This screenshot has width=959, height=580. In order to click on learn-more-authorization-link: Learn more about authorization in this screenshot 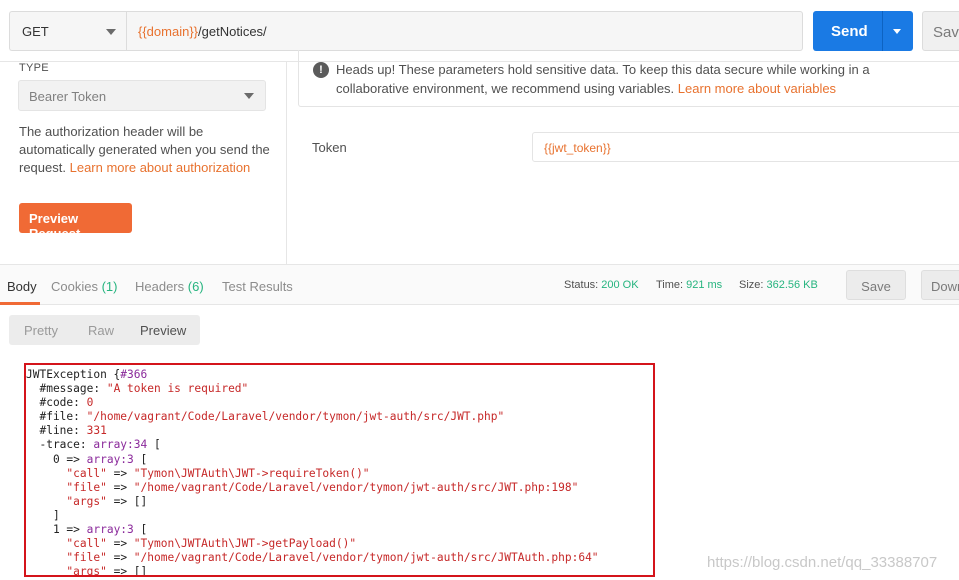, I will do `click(160, 167)`.